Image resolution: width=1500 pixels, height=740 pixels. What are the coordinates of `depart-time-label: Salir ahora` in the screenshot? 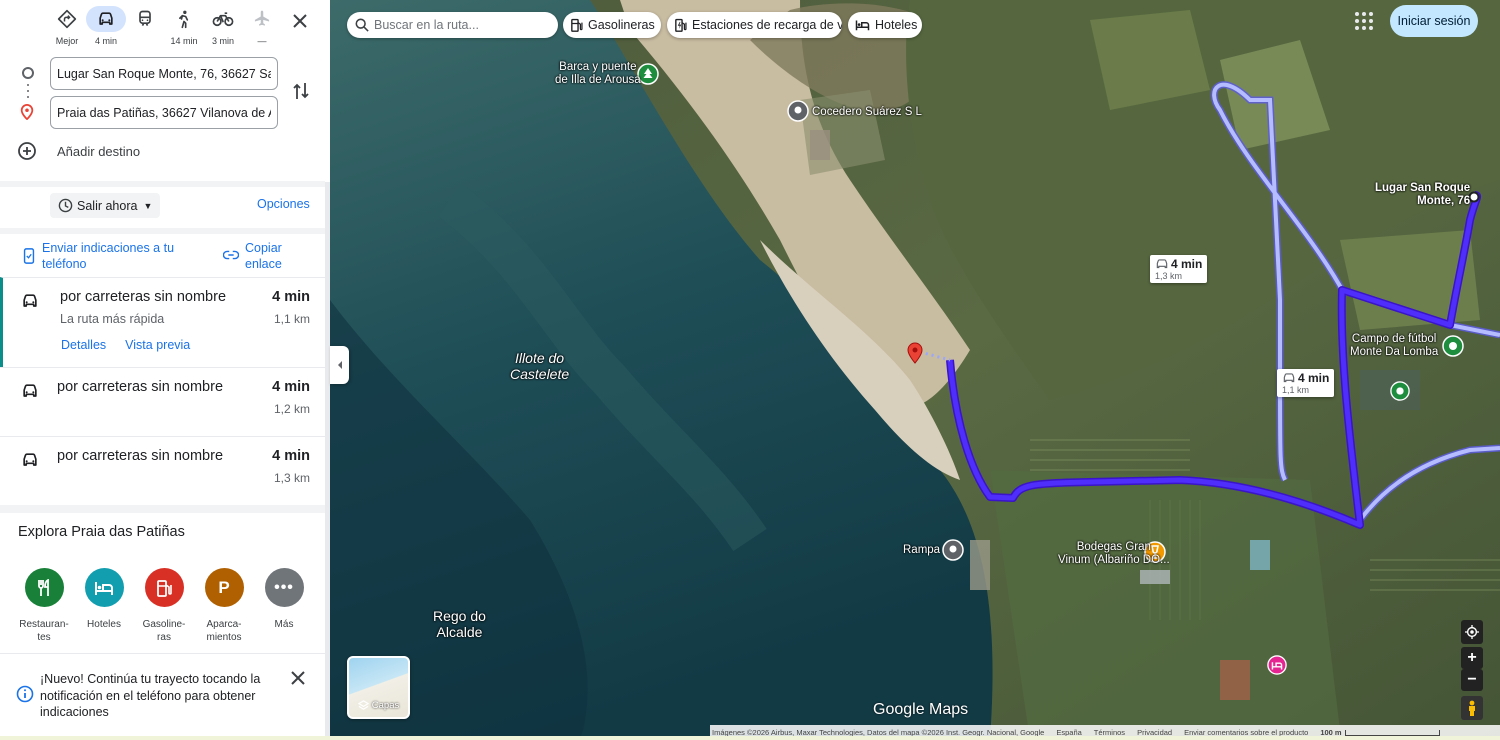 It's located at (107, 205).